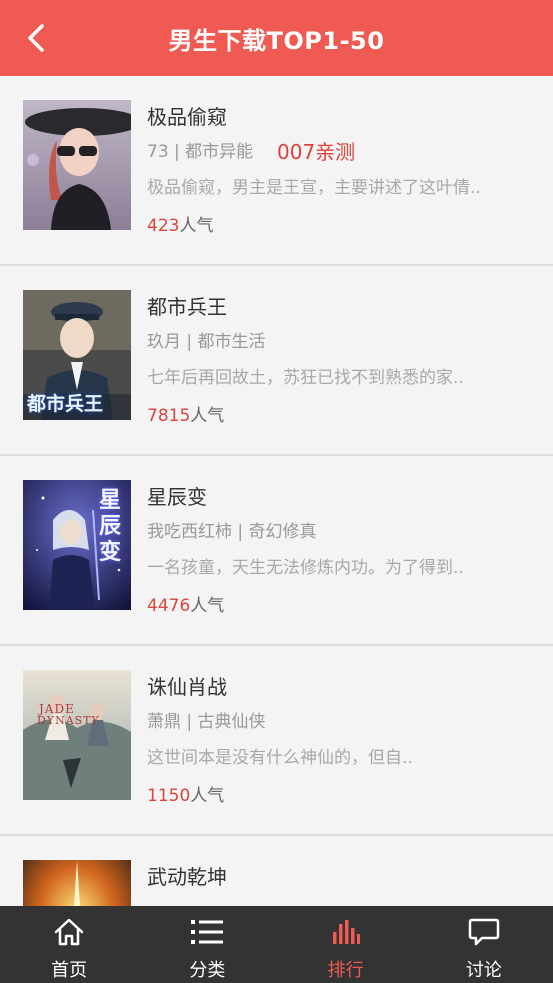  Describe the element at coordinates (483, 970) in the screenshot. I see `tab-label: 讨论` at that location.